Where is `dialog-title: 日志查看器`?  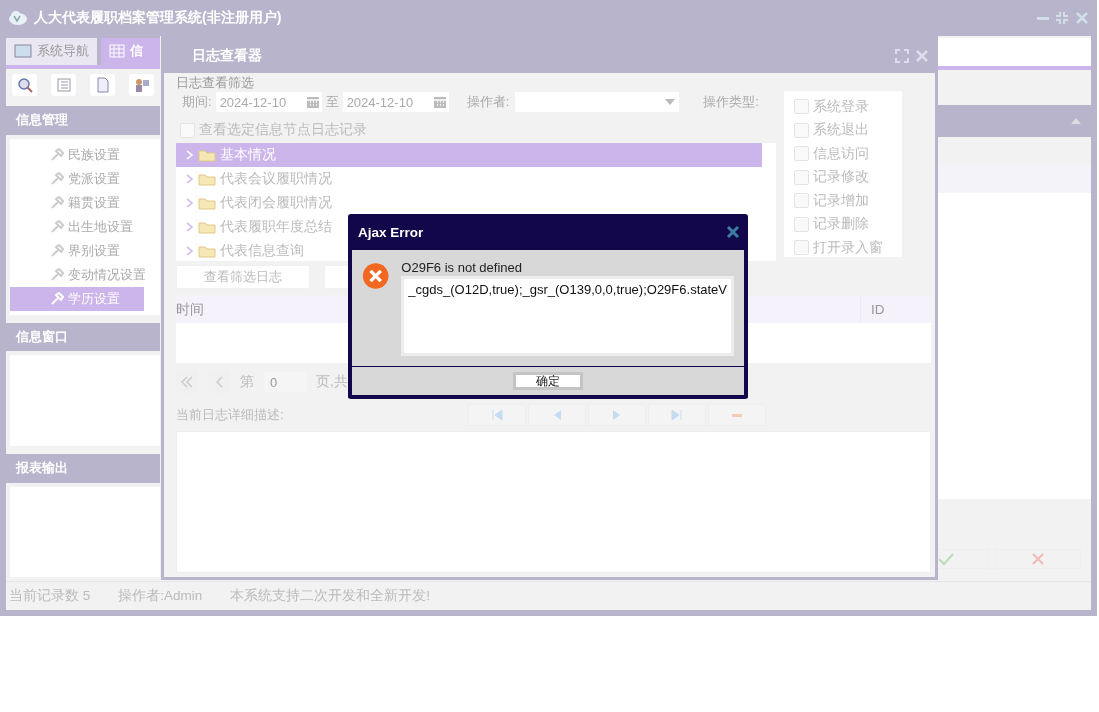 dialog-title: 日志查看器 is located at coordinates (227, 56).